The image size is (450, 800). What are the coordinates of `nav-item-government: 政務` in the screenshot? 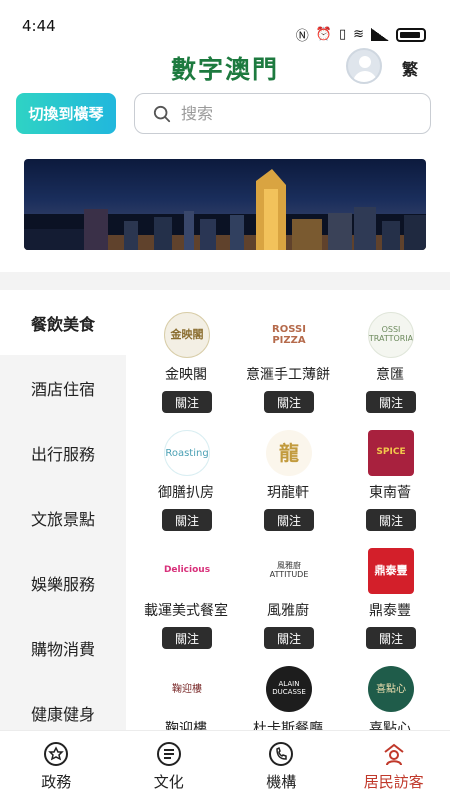 It's located at (56, 765).